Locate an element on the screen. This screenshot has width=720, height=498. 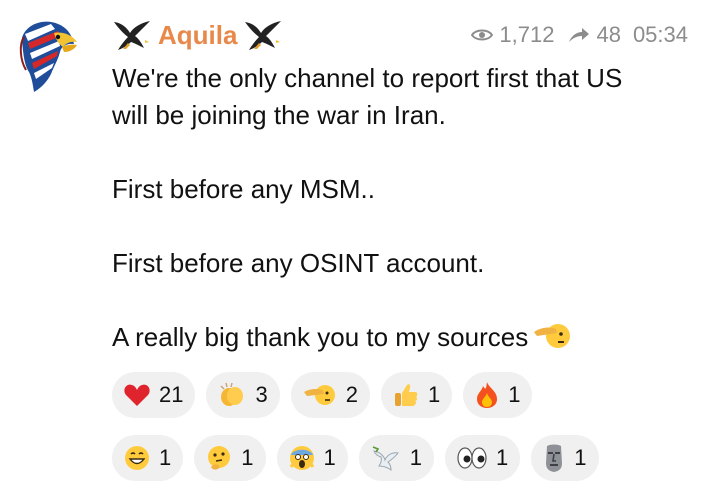
eye-icon is located at coordinates (482, 35).